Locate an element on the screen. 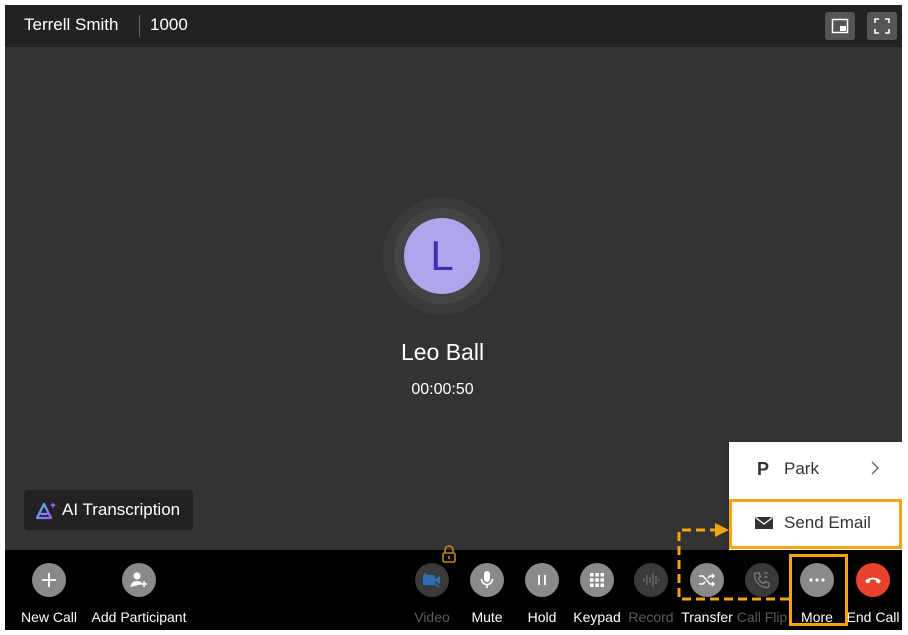 This screenshot has height=635, width=908. keypad-icon is located at coordinates (597, 580).